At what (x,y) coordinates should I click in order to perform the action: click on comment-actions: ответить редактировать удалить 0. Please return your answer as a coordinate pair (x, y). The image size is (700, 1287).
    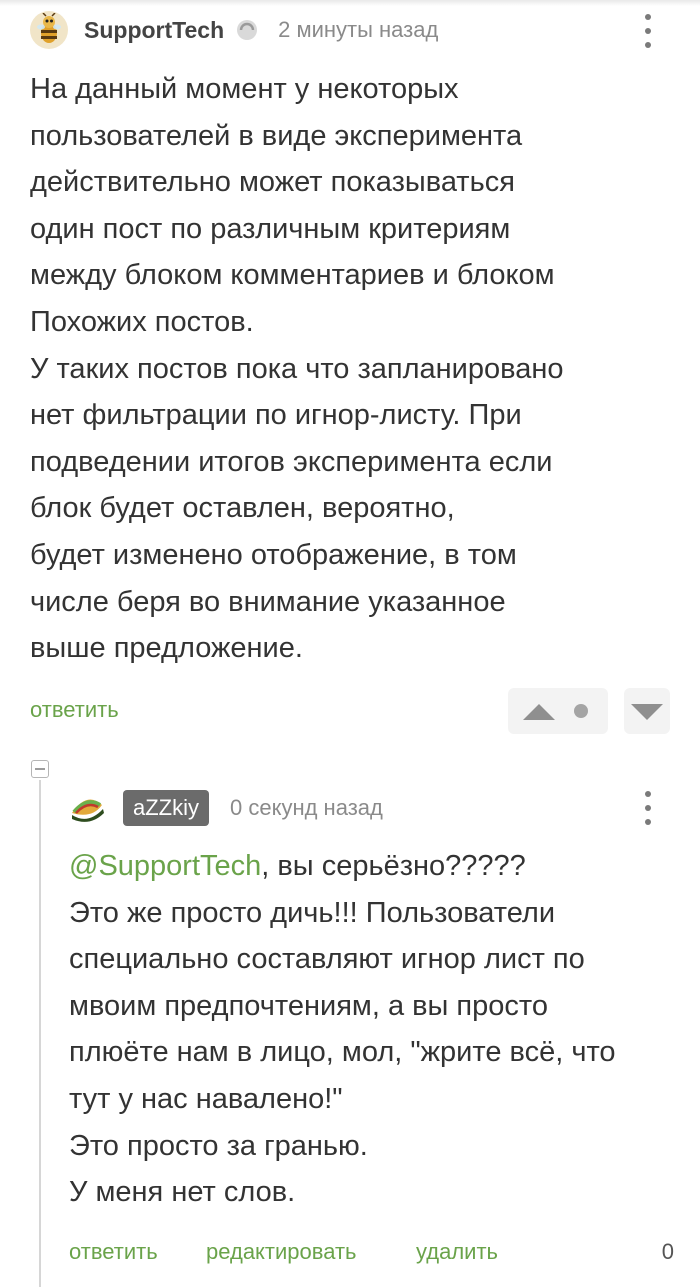
    Looking at the image, I should click on (371, 1254).